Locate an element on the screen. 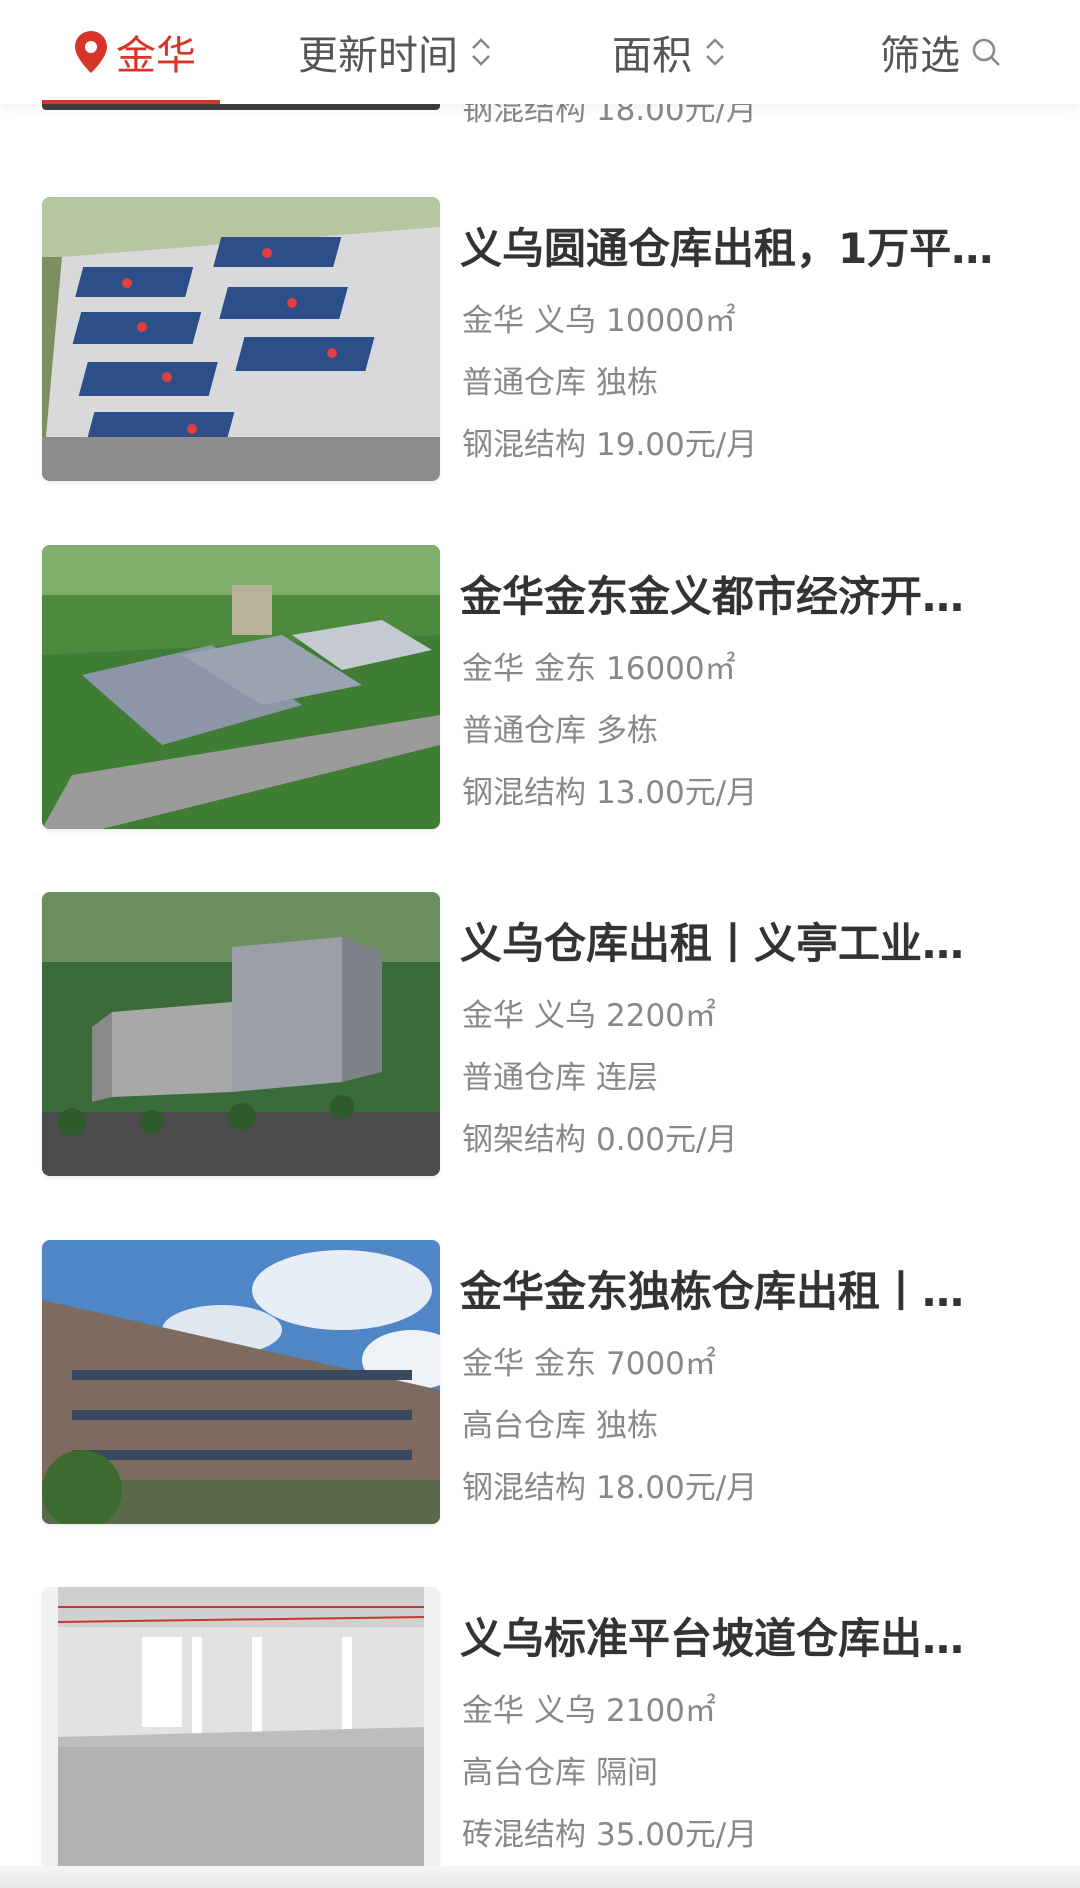  listing-type: 普通仓库 连层 is located at coordinates (560, 1074).